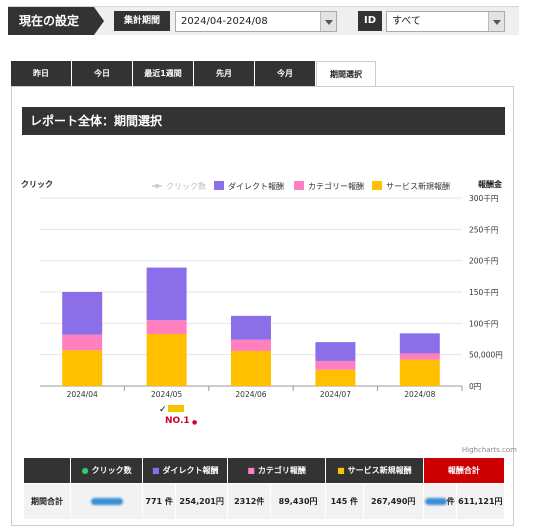 Image resolution: width=533 pixels, height=526 pixels. I want to click on table-header-clicks: ● クリック数, so click(106, 470).